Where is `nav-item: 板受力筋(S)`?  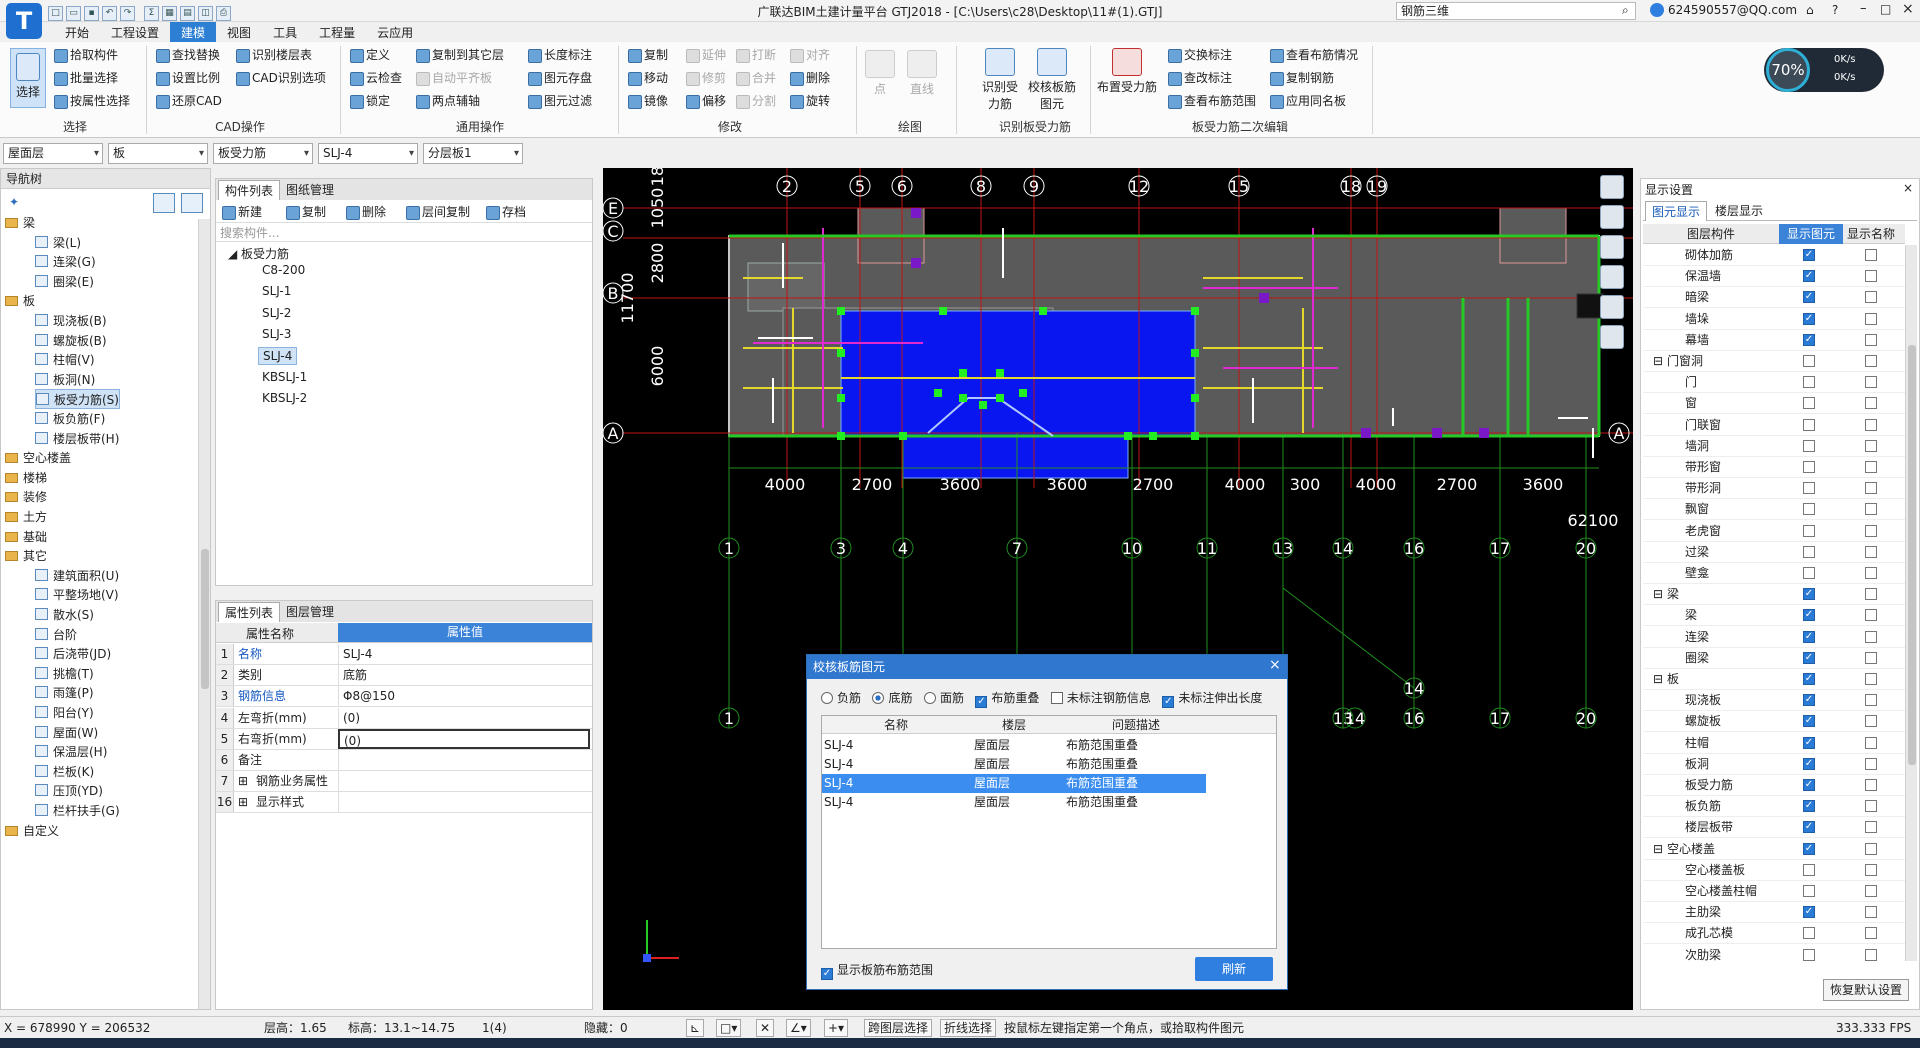 nav-item: 板受力筋(S) is located at coordinates (77, 399).